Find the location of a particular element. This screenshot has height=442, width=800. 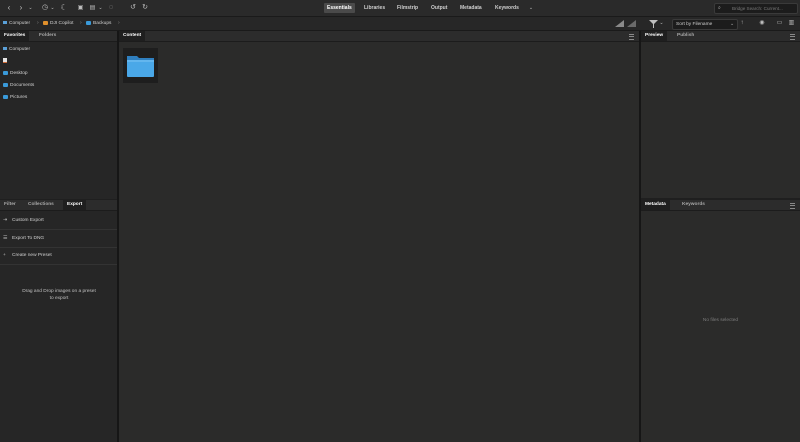

tab-keywords: Keywords is located at coordinates (693, 205).